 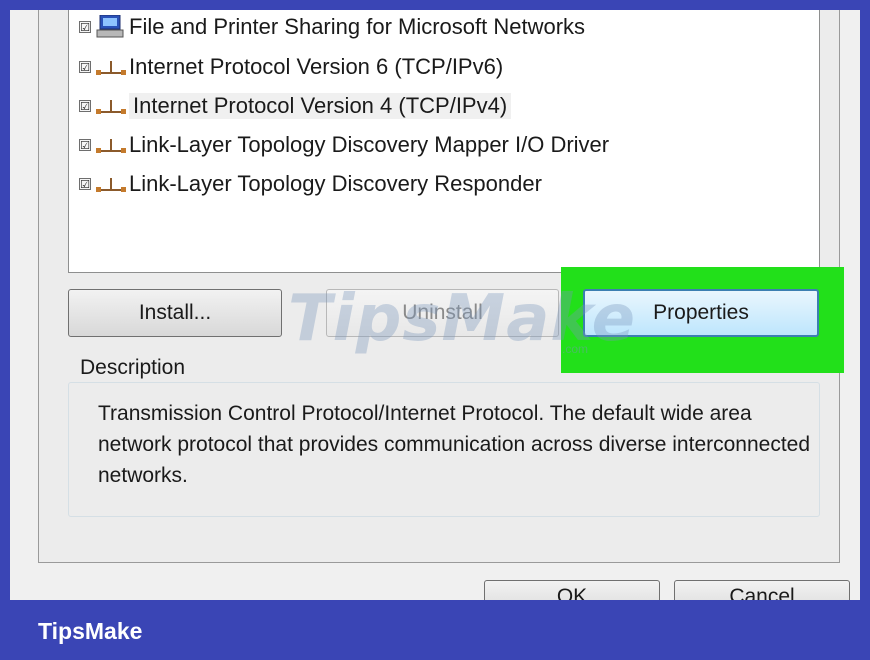 I want to click on description-title: Description, so click(x=133, y=368).